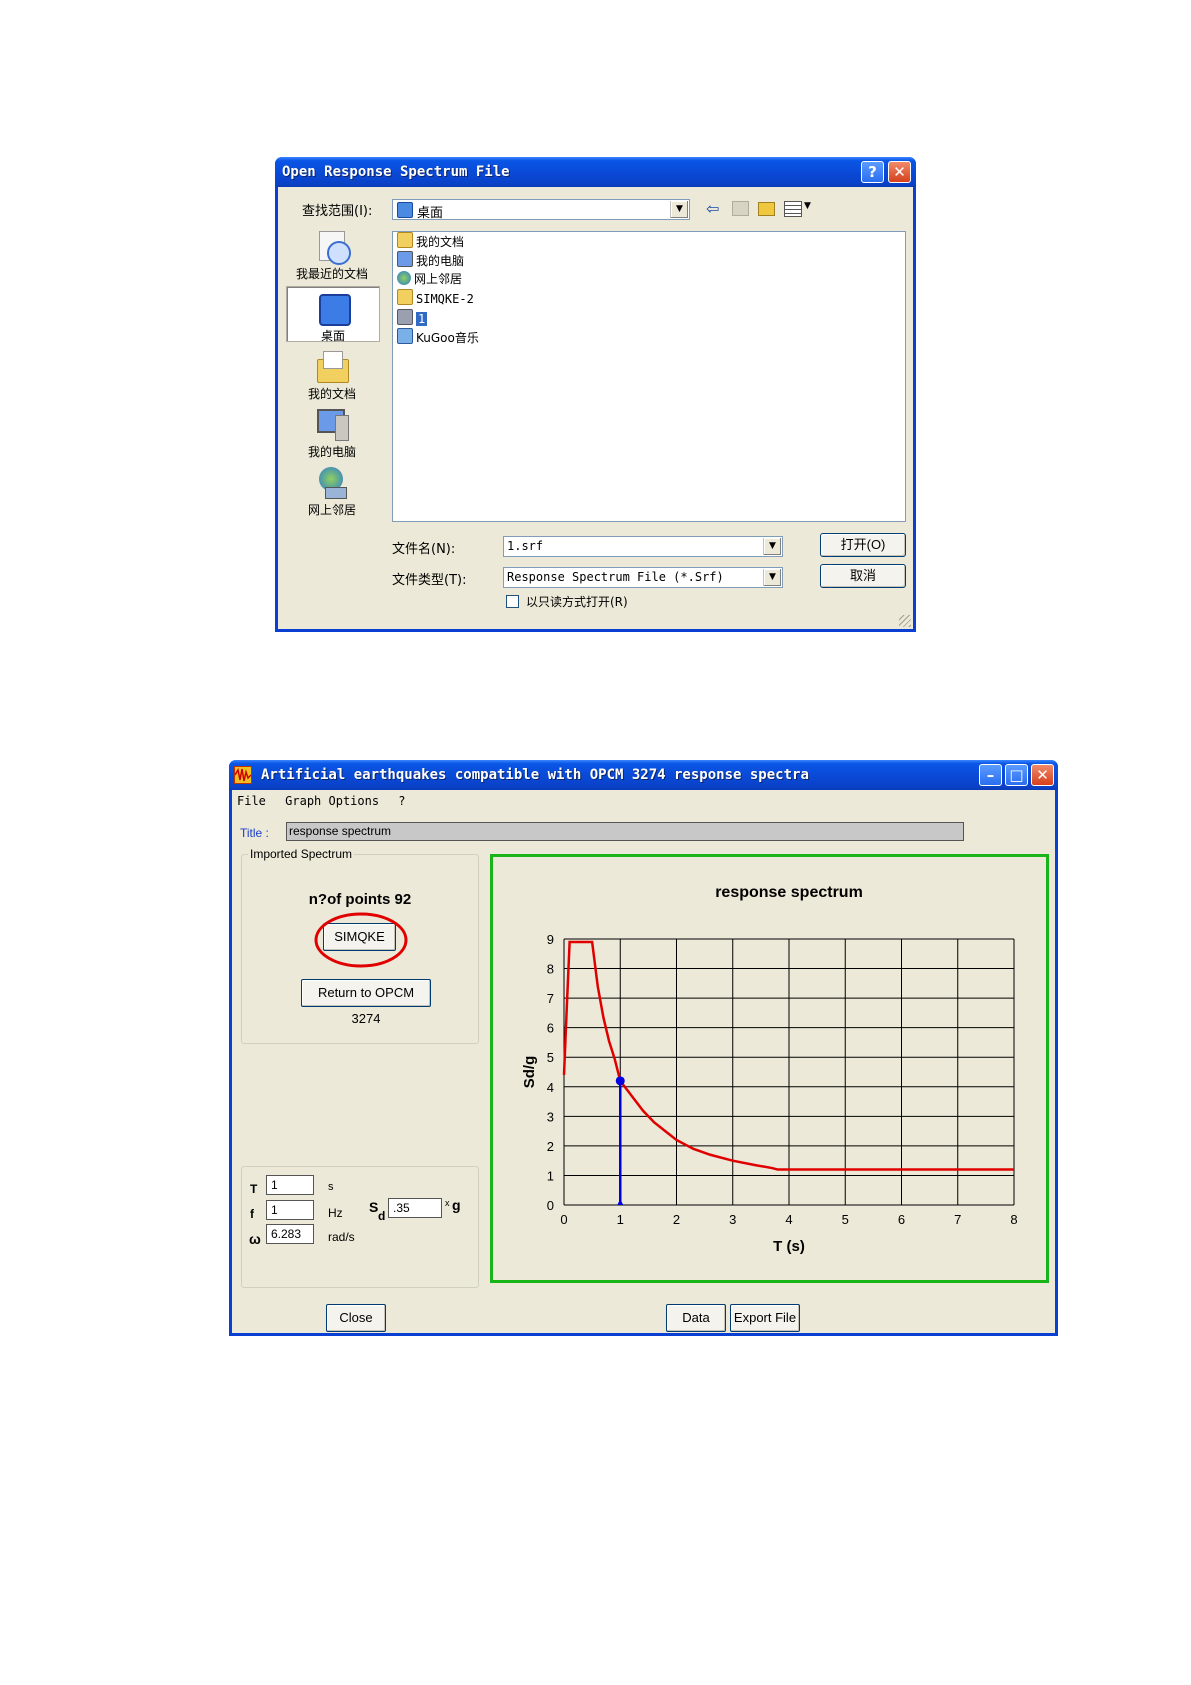  What do you see at coordinates (765, 1318) in the screenshot?
I see `export-file-button: Export File` at bounding box center [765, 1318].